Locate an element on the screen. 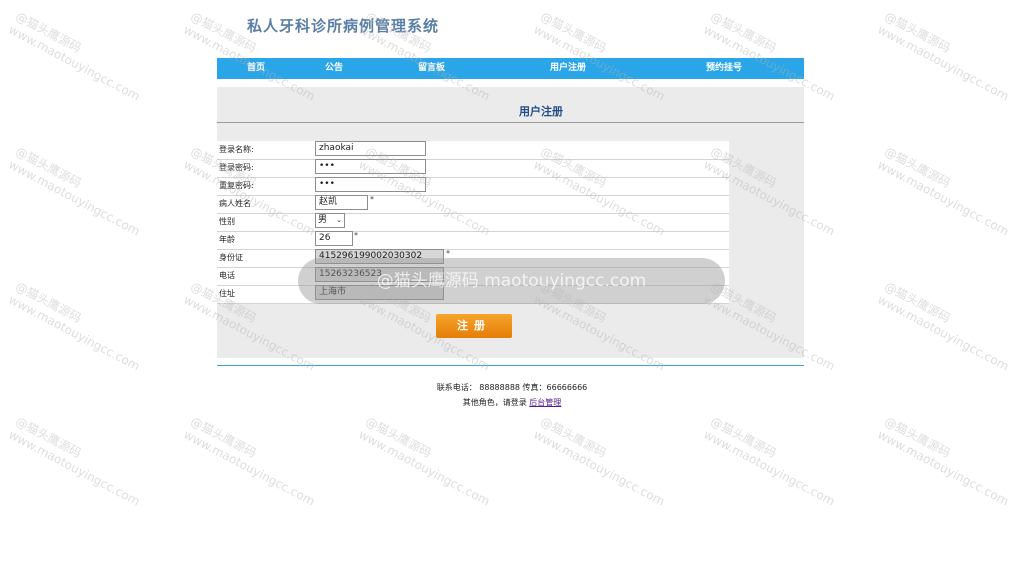 The width and height of the screenshot is (1024, 562). panel-divider is located at coordinates (510, 122).